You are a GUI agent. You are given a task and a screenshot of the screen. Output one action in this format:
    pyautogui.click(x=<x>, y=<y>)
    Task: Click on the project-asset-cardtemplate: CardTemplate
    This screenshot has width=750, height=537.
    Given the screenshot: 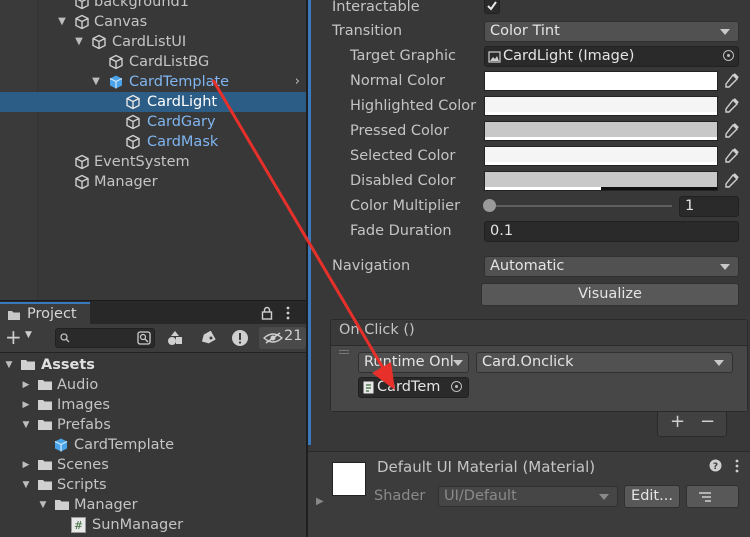 What is the action you would take?
    pyautogui.click(x=153, y=445)
    